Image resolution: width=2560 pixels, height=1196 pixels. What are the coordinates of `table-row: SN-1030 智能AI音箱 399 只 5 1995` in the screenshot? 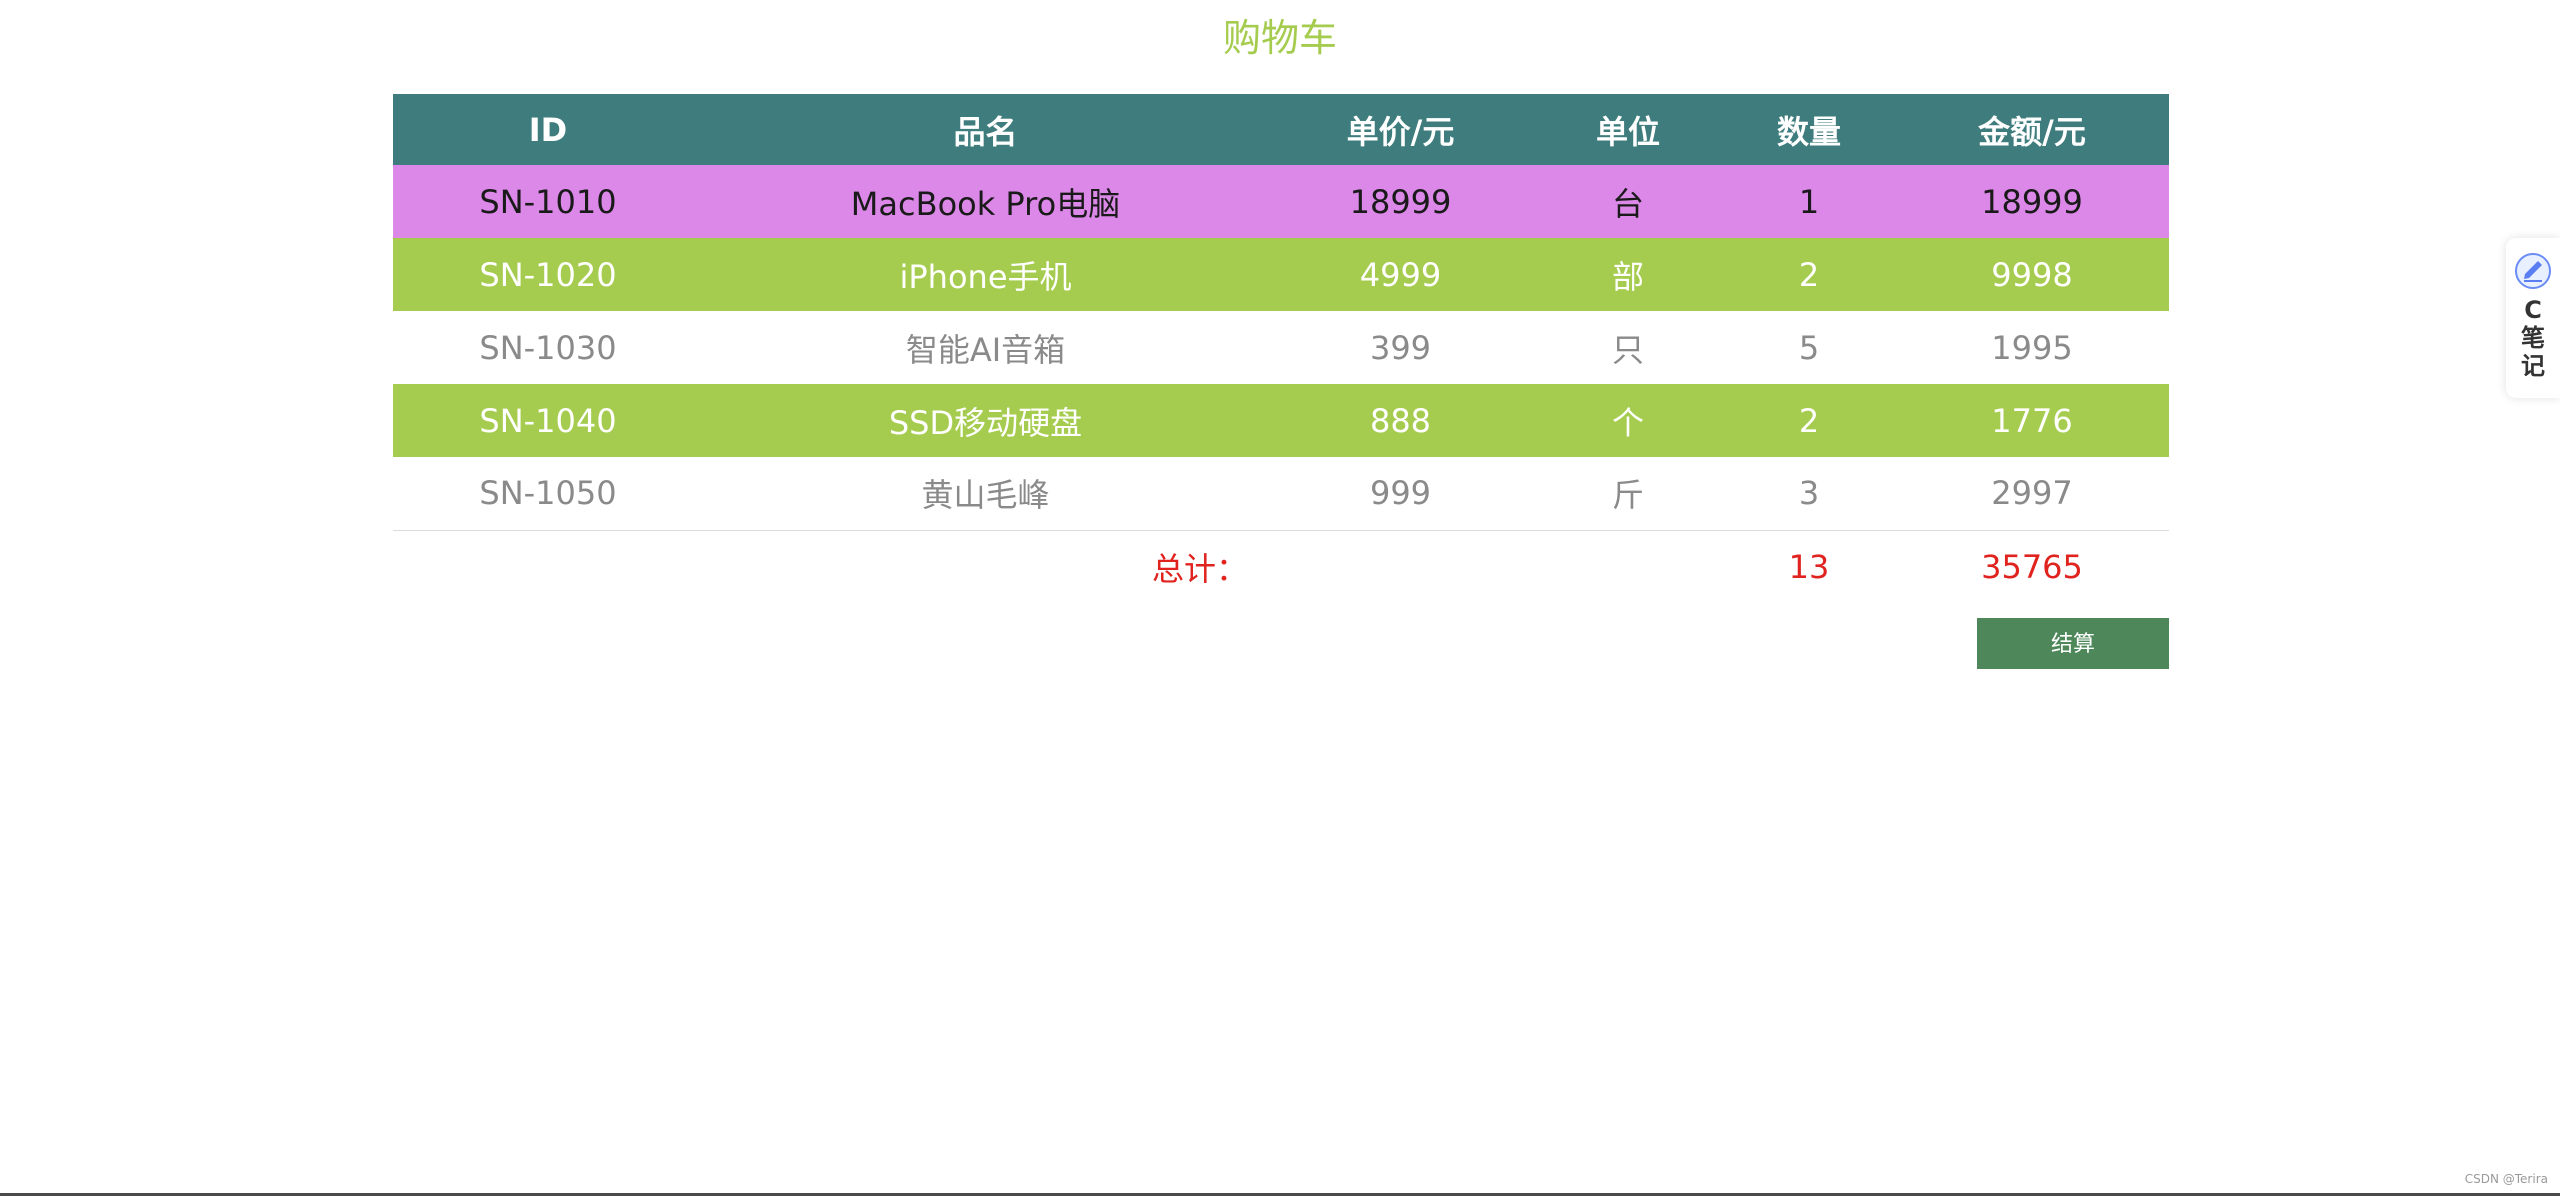 It's located at (1281, 347).